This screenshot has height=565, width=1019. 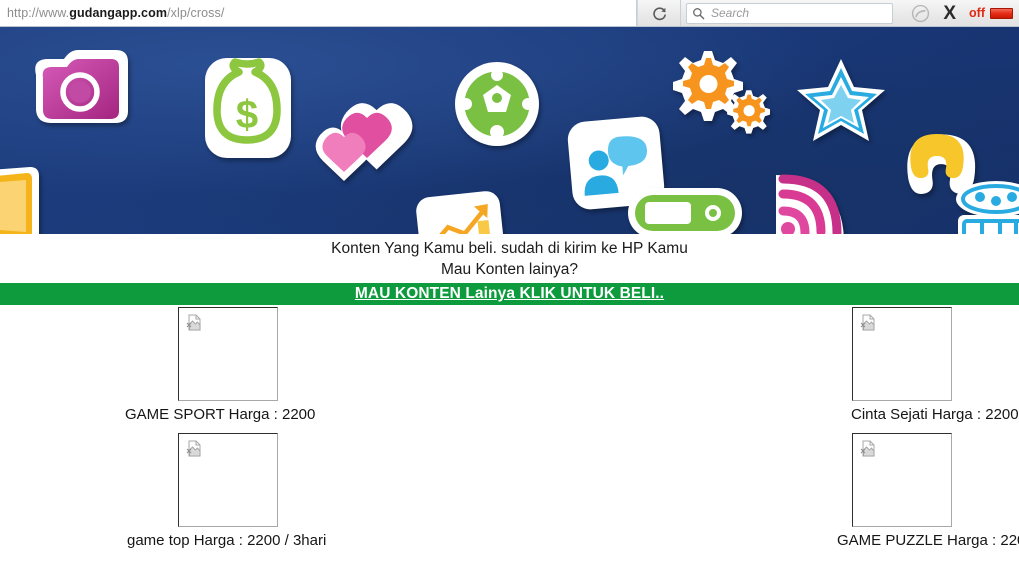 What do you see at coordinates (509, 269) in the screenshot?
I see `message-line-2: Mau Konten lainya?` at bounding box center [509, 269].